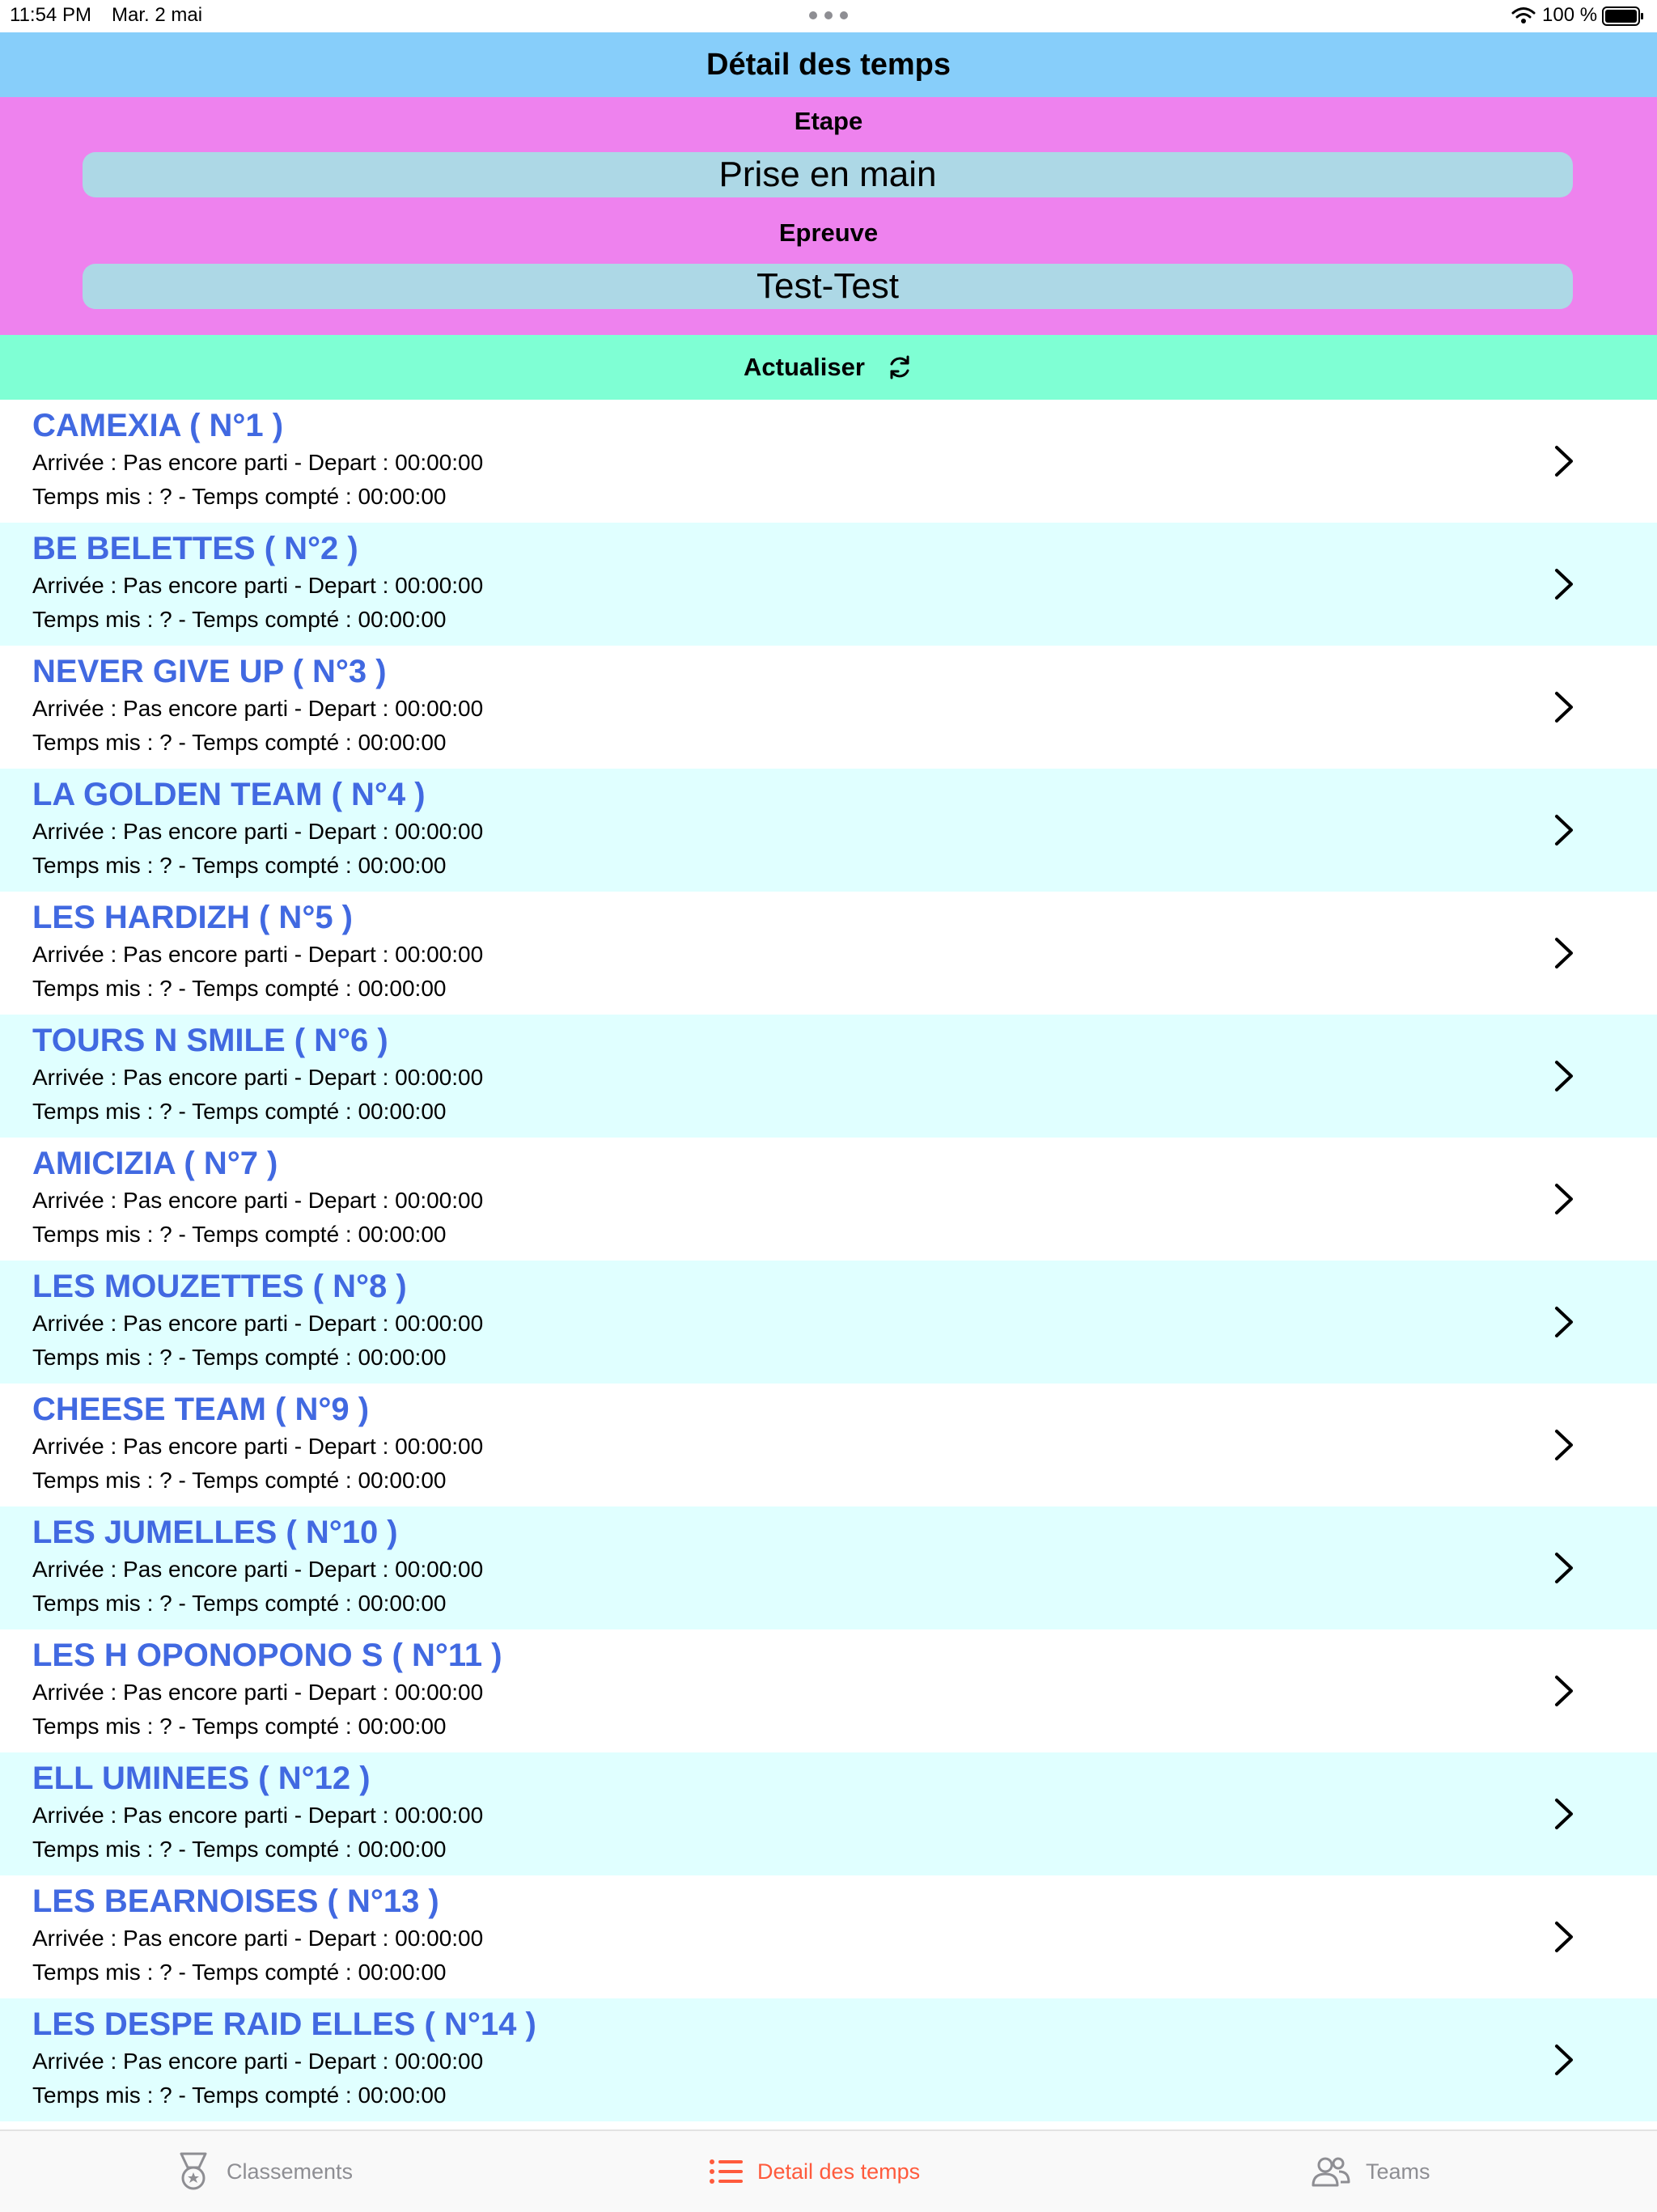 Image resolution: width=1657 pixels, height=2212 pixels. I want to click on team-name: CAMEXIA ( N°1 ), so click(158, 425).